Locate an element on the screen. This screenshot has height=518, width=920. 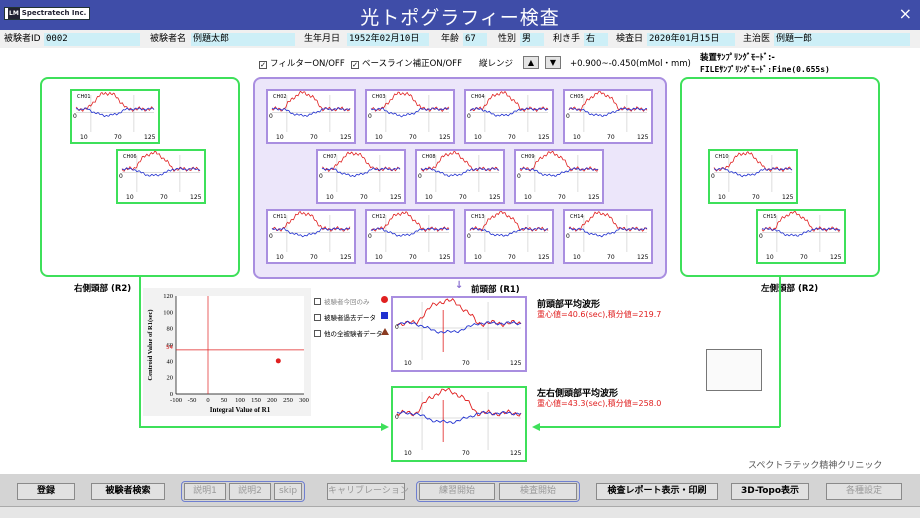
title-bar: LM Spectratech Inc. 光トポグラフィー検査 × is located at coordinates (460, 15).